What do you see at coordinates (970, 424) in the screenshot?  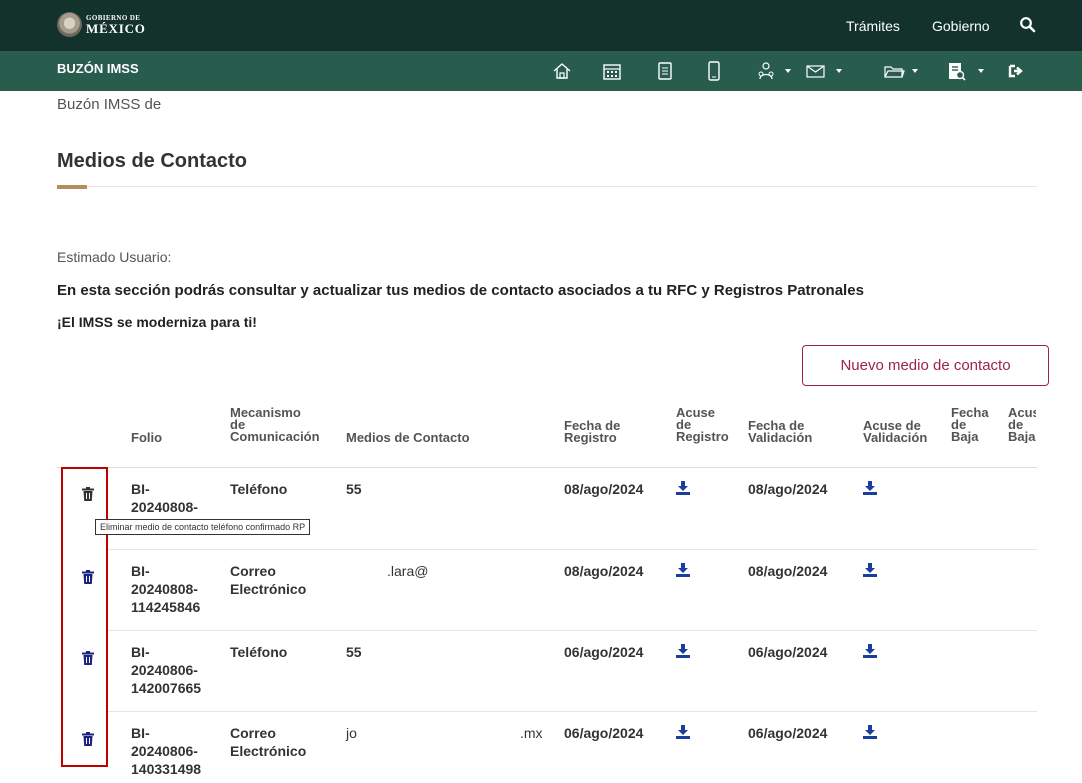 I see `header-fecha-baja: Fecha de Baja` at bounding box center [970, 424].